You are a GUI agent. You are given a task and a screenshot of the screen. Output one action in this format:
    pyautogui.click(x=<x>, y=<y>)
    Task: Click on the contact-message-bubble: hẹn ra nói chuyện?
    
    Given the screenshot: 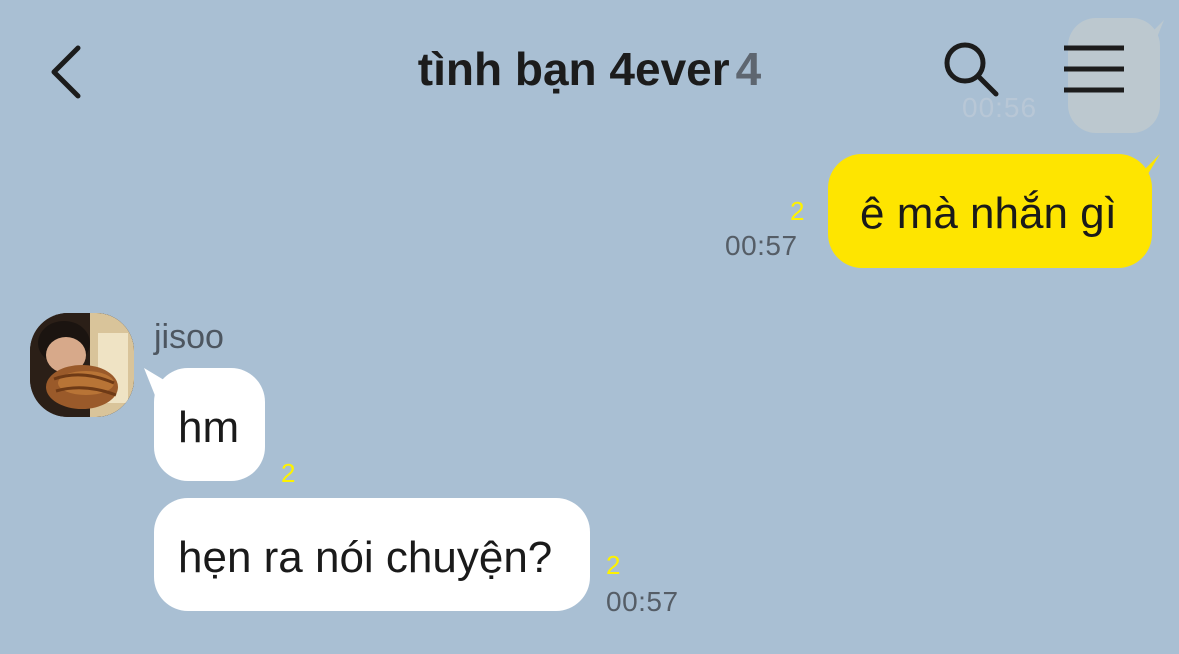 What is the action you would take?
    pyautogui.click(x=372, y=554)
    